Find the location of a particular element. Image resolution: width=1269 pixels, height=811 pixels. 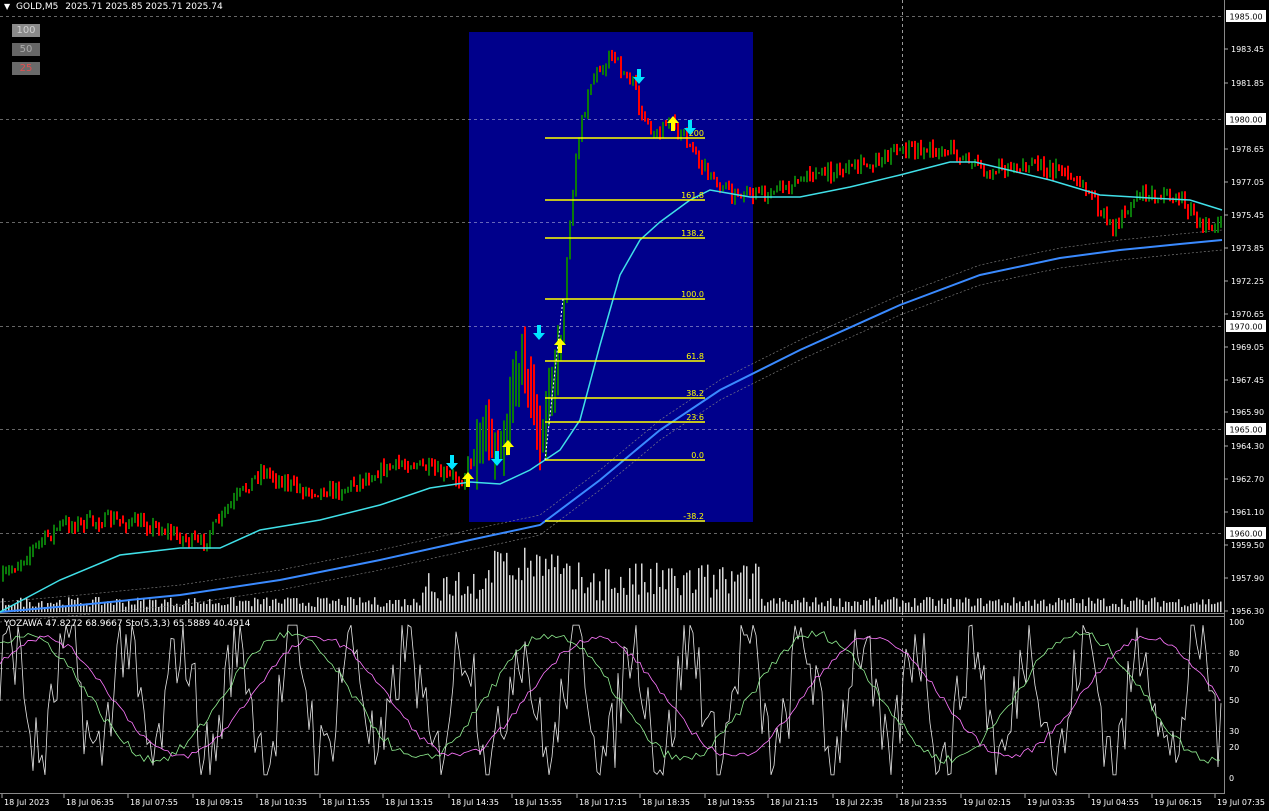

chart-menu-icon: ▼ is located at coordinates (7, 6).